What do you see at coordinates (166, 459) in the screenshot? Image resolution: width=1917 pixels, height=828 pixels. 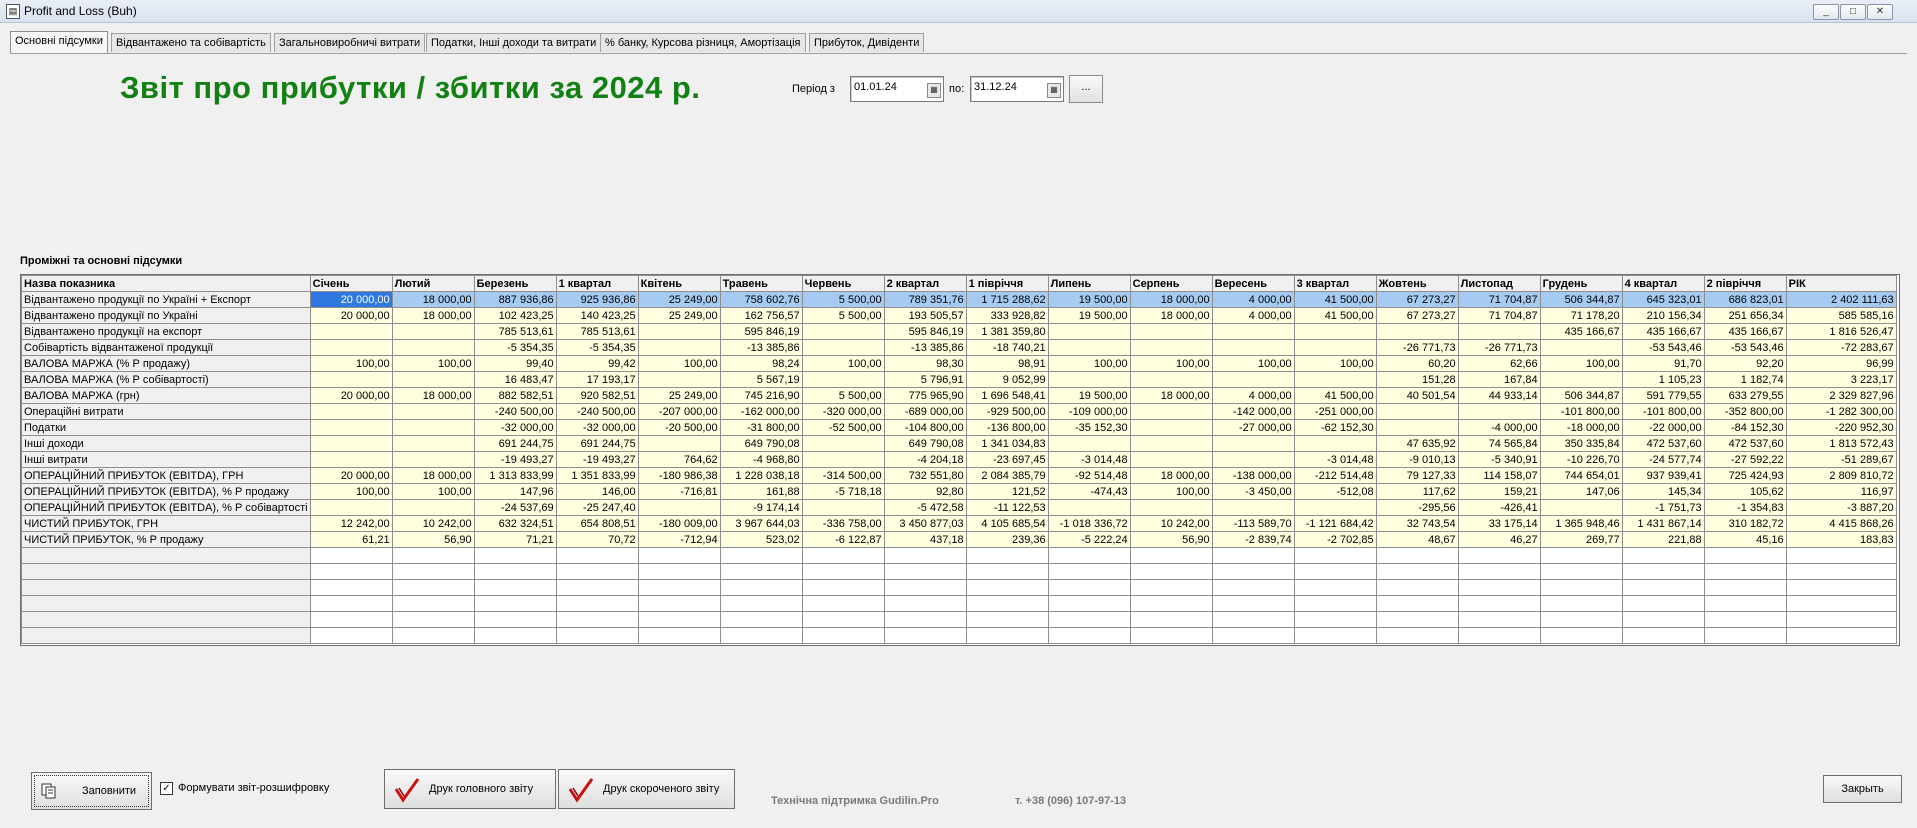 I see `row-label: Інші витрати` at bounding box center [166, 459].